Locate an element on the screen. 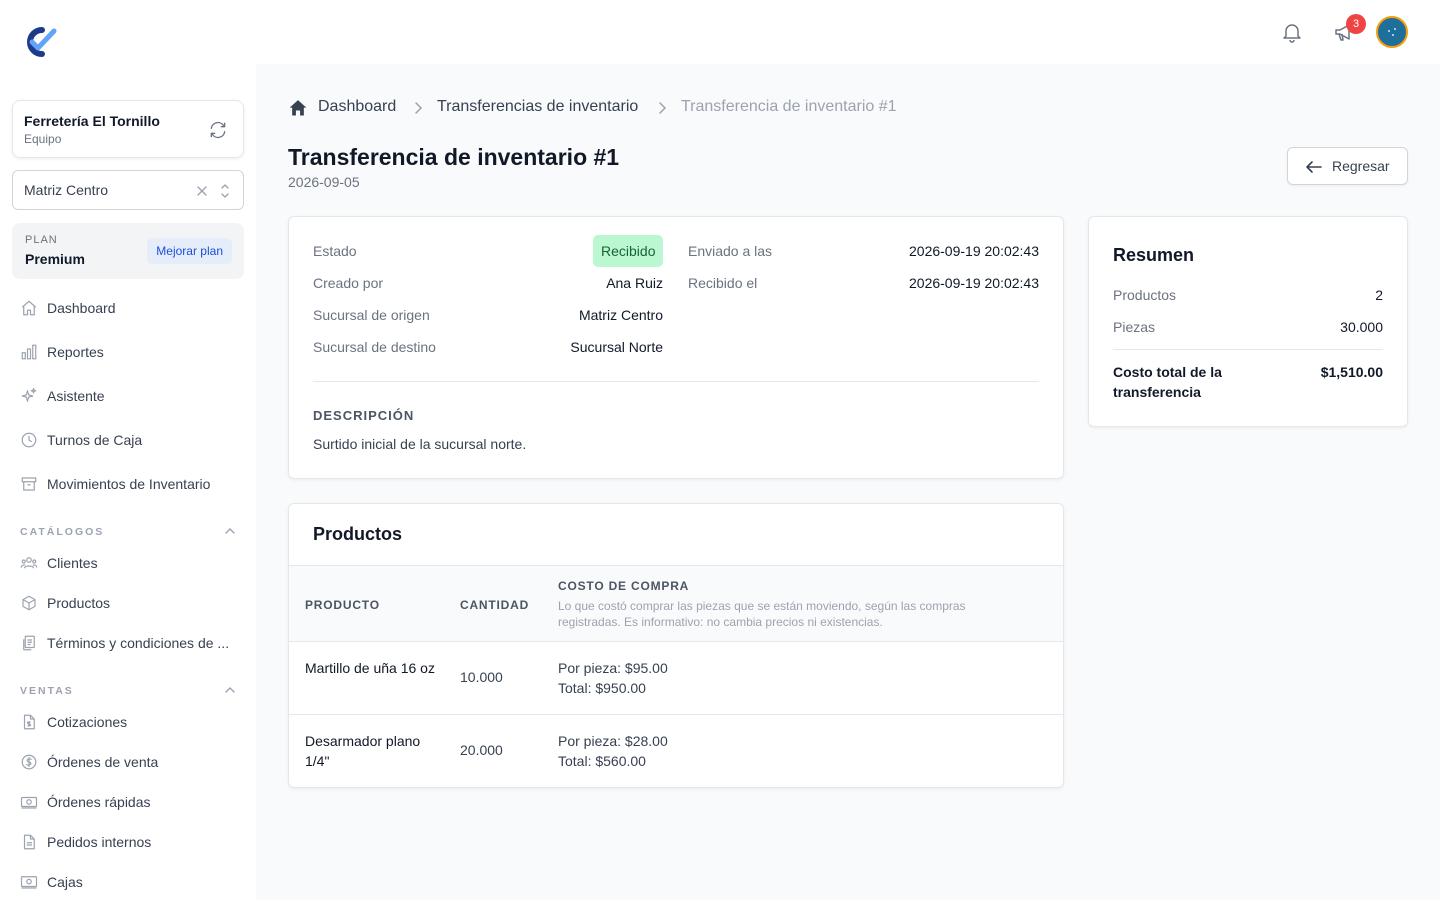 This screenshot has width=1440, height=900. product-name: Desarmador plano 1/4" is located at coordinates (363, 751).